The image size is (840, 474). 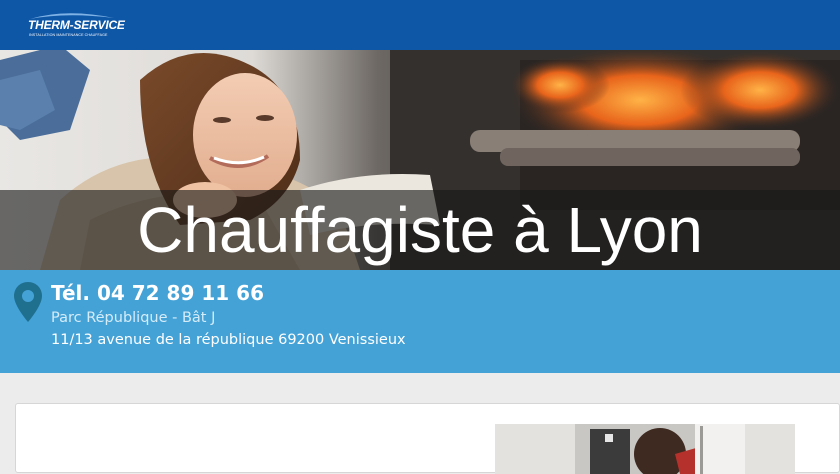 What do you see at coordinates (133, 318) in the screenshot?
I see `address-line-1: Parc République - Bât J` at bounding box center [133, 318].